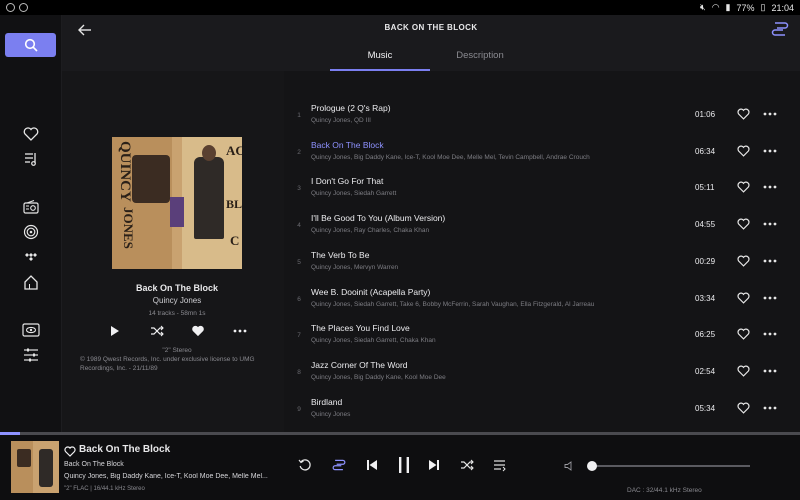 This screenshot has width=800, height=500. What do you see at coordinates (592, 466) in the screenshot?
I see `volume-slider-handle` at bounding box center [592, 466].